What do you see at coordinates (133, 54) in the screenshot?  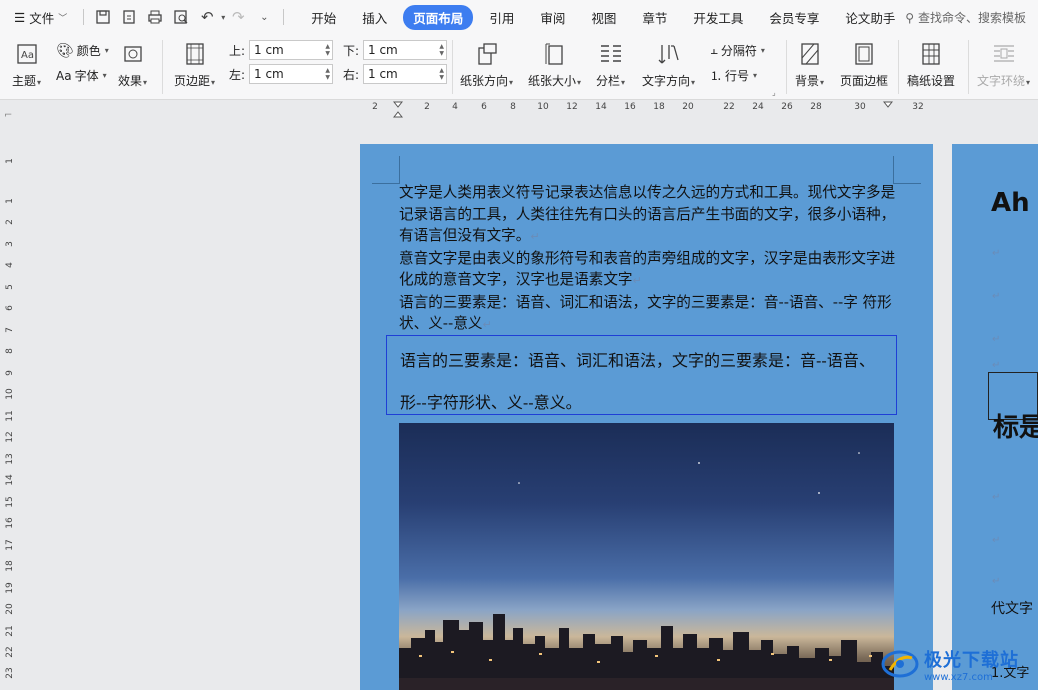 I see `effect-icon` at bounding box center [133, 54].